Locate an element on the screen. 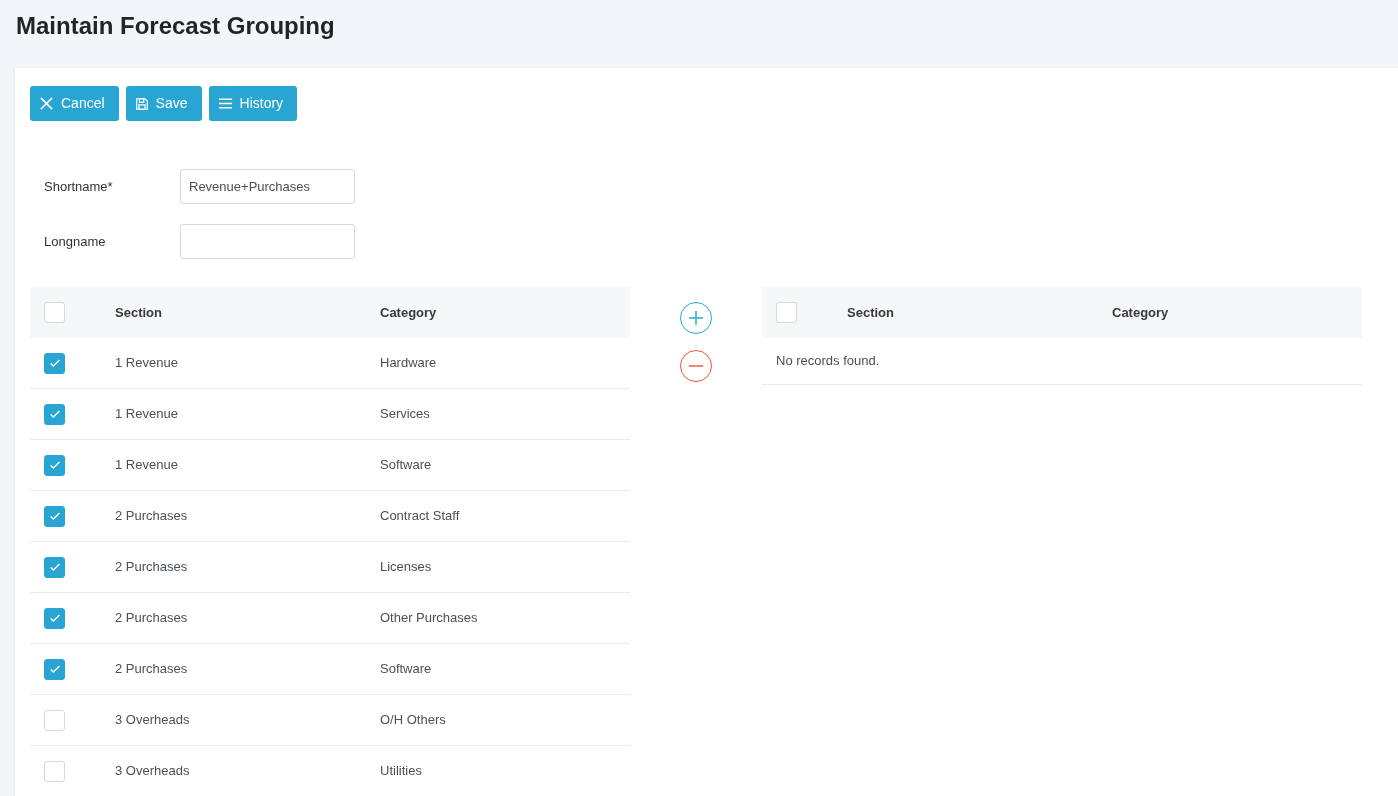 This screenshot has height=796, width=1398. table-cell-text: O/H Others is located at coordinates (413, 720).